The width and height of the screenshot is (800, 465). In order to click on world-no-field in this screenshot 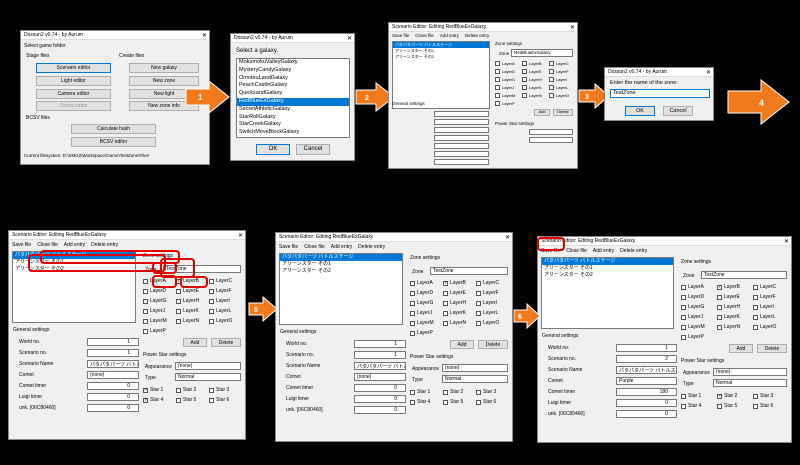, I will do `click(461, 114)`.